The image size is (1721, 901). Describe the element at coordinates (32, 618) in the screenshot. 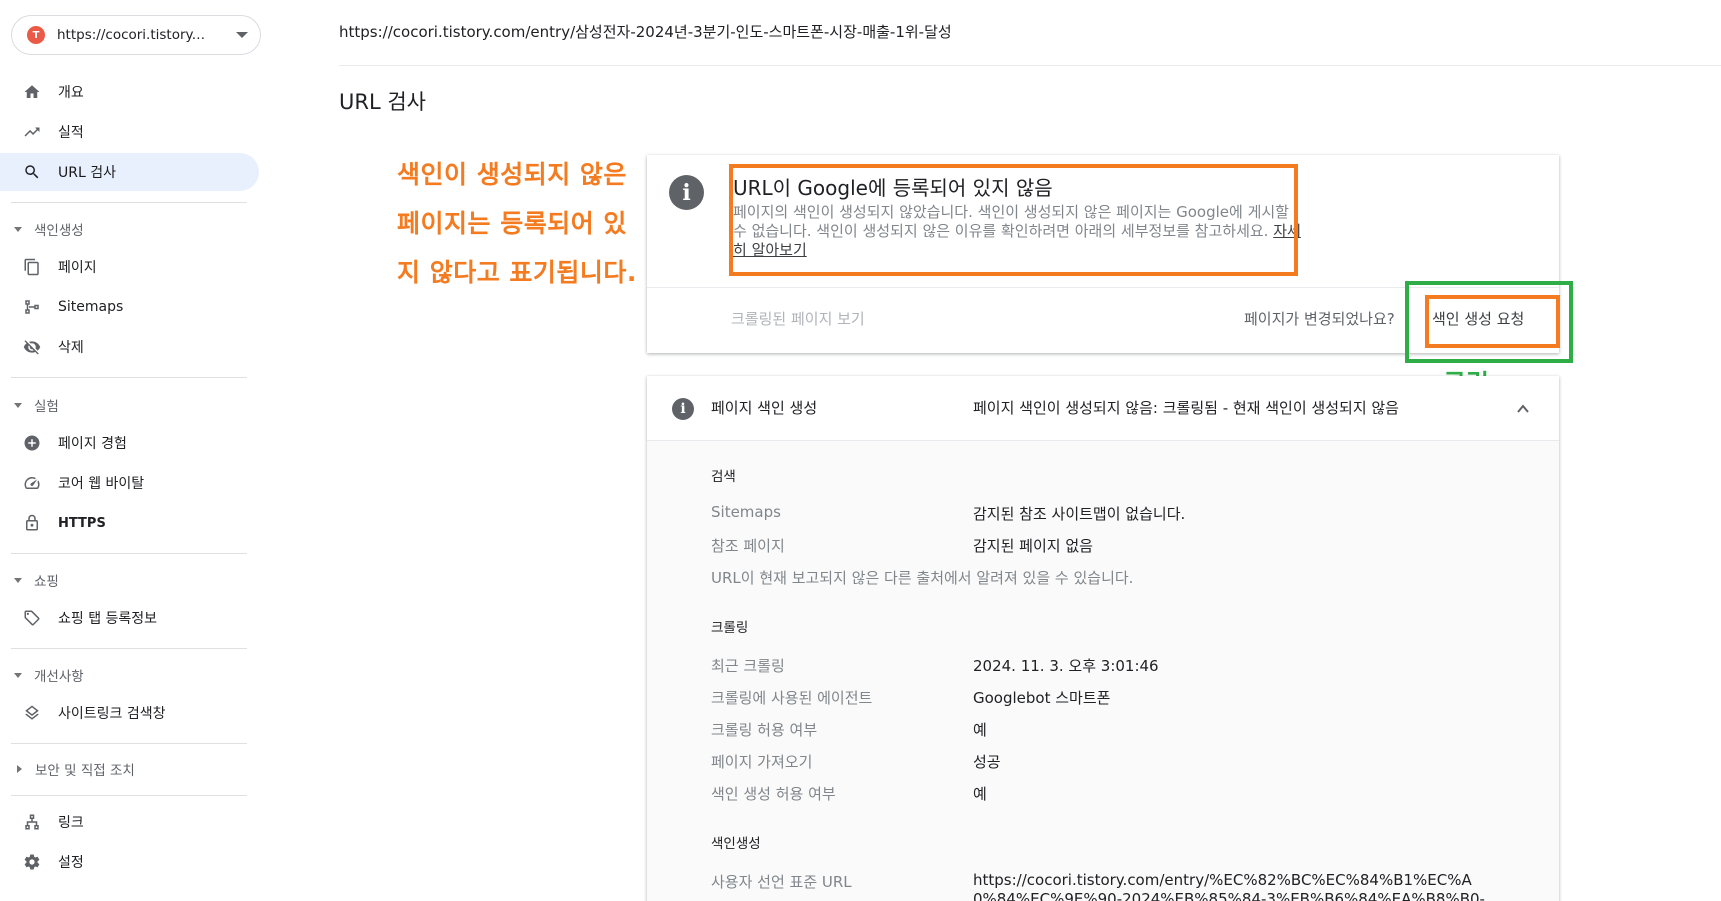

I see `tag-icon` at that location.